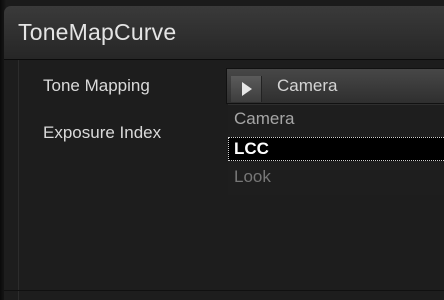  I want to click on panel-bottom-edge, so click(224, 290).